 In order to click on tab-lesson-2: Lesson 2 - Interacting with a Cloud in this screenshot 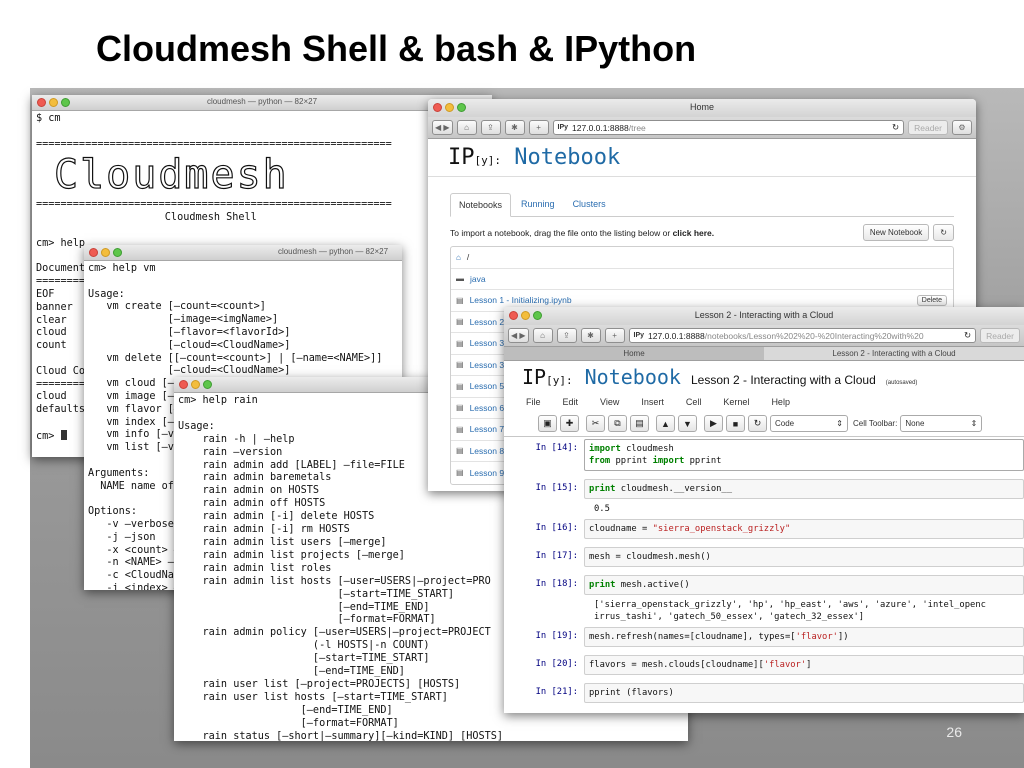, I will do `click(894, 353)`.